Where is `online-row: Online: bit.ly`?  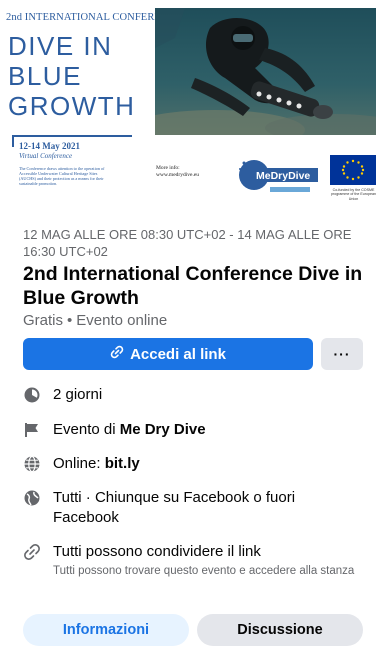
online-row: Online: bit.ly is located at coordinates (195, 464).